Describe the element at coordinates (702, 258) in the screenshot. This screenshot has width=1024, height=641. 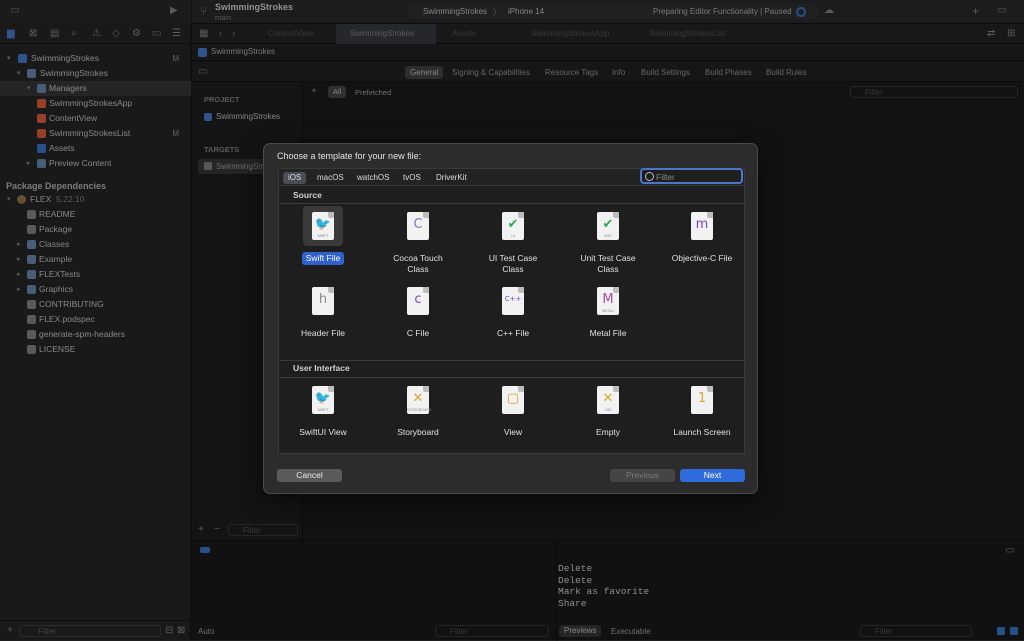
I see `template-name: Objective-C File` at that location.